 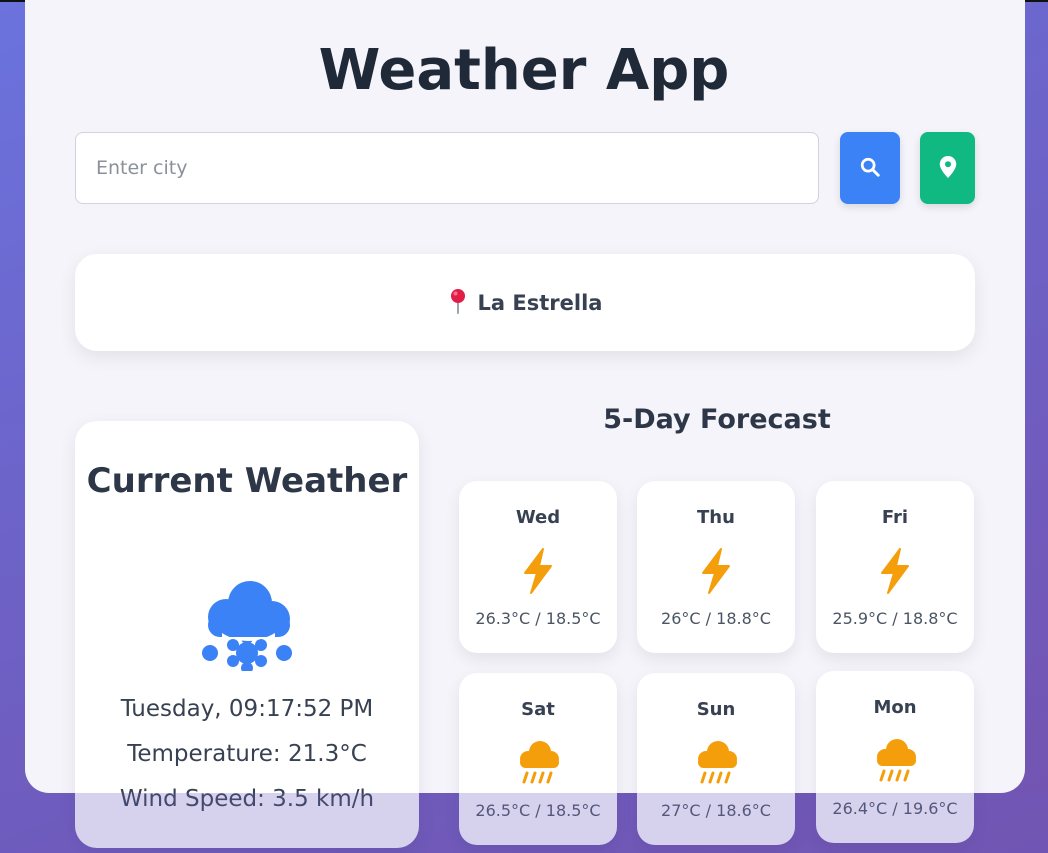 I want to click on current-location-button, so click(x=947, y=168).